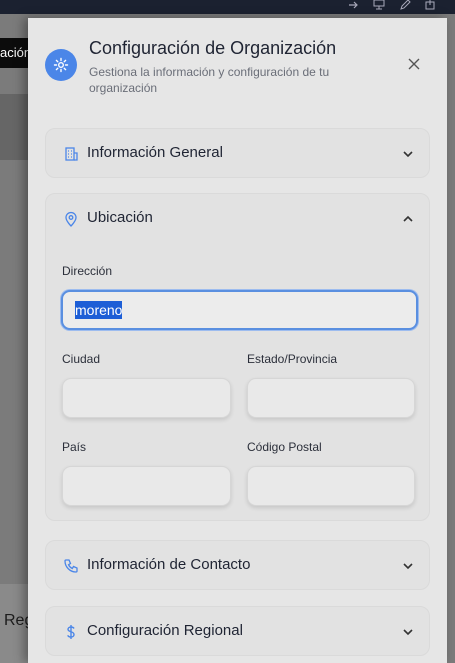 The image size is (455, 663). I want to click on close-icon, so click(414, 64).